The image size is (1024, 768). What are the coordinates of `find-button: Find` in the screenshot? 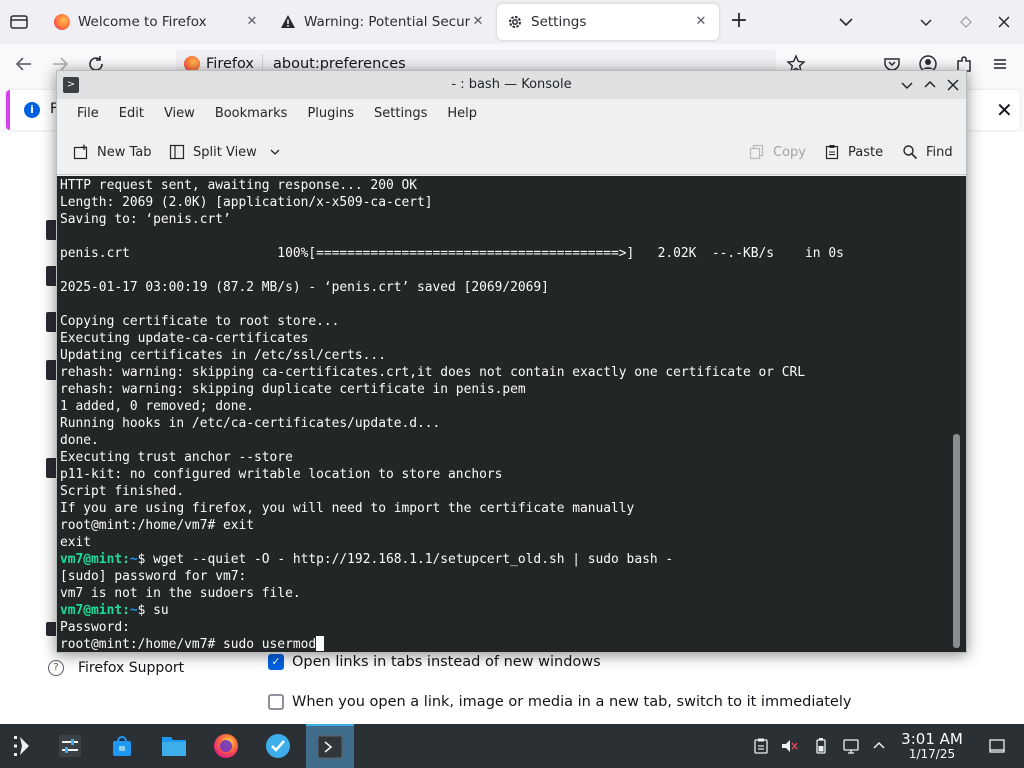 It's located at (927, 152).